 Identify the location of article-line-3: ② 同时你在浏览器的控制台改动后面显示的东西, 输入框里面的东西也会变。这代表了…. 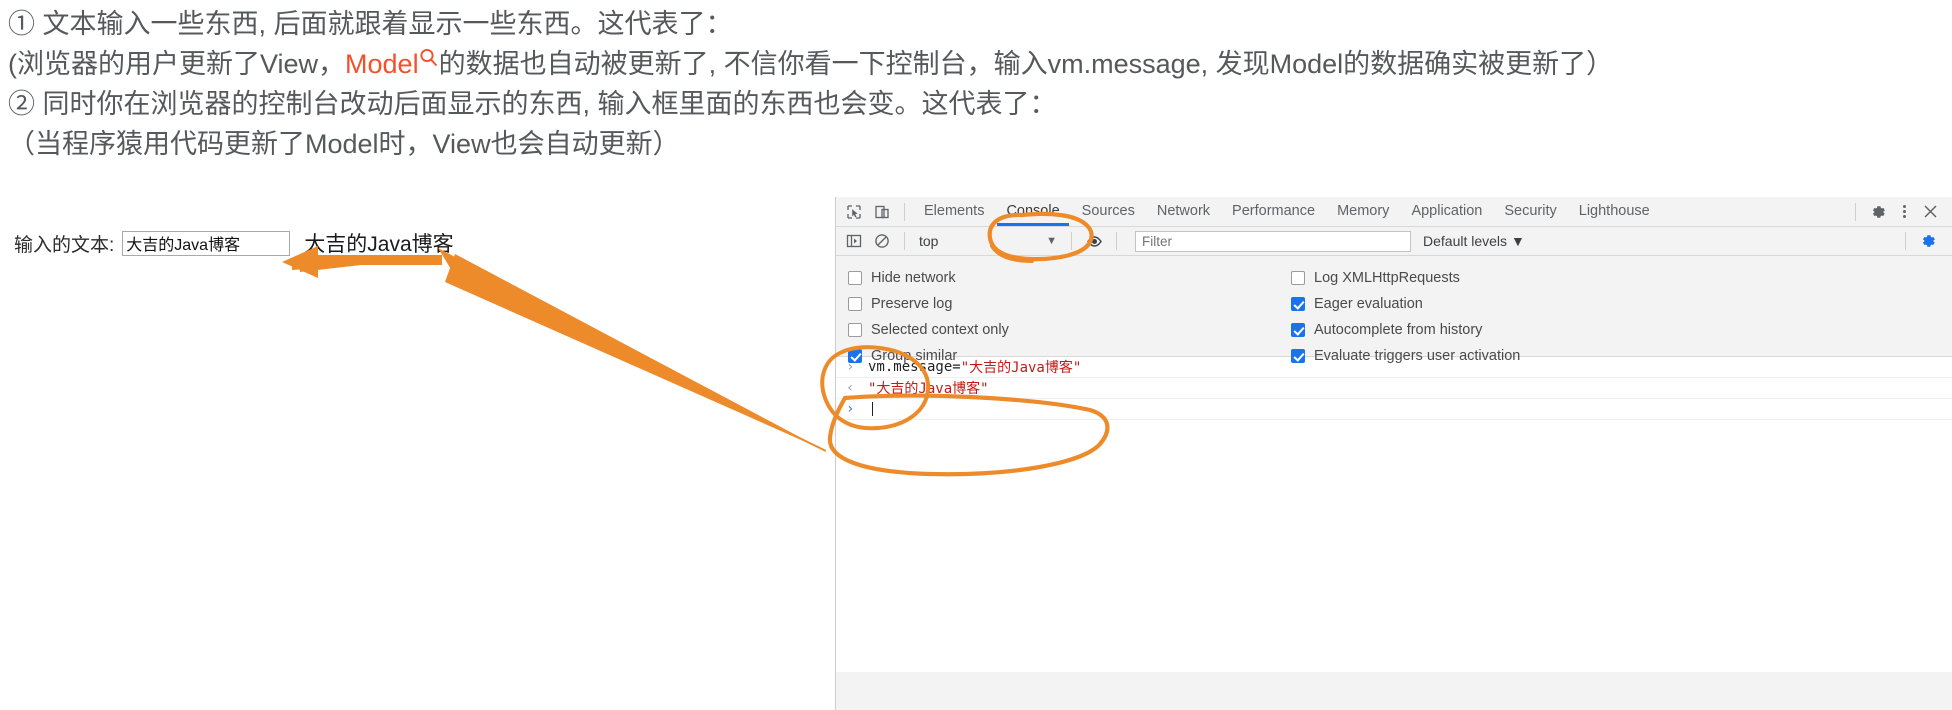
(532, 104).